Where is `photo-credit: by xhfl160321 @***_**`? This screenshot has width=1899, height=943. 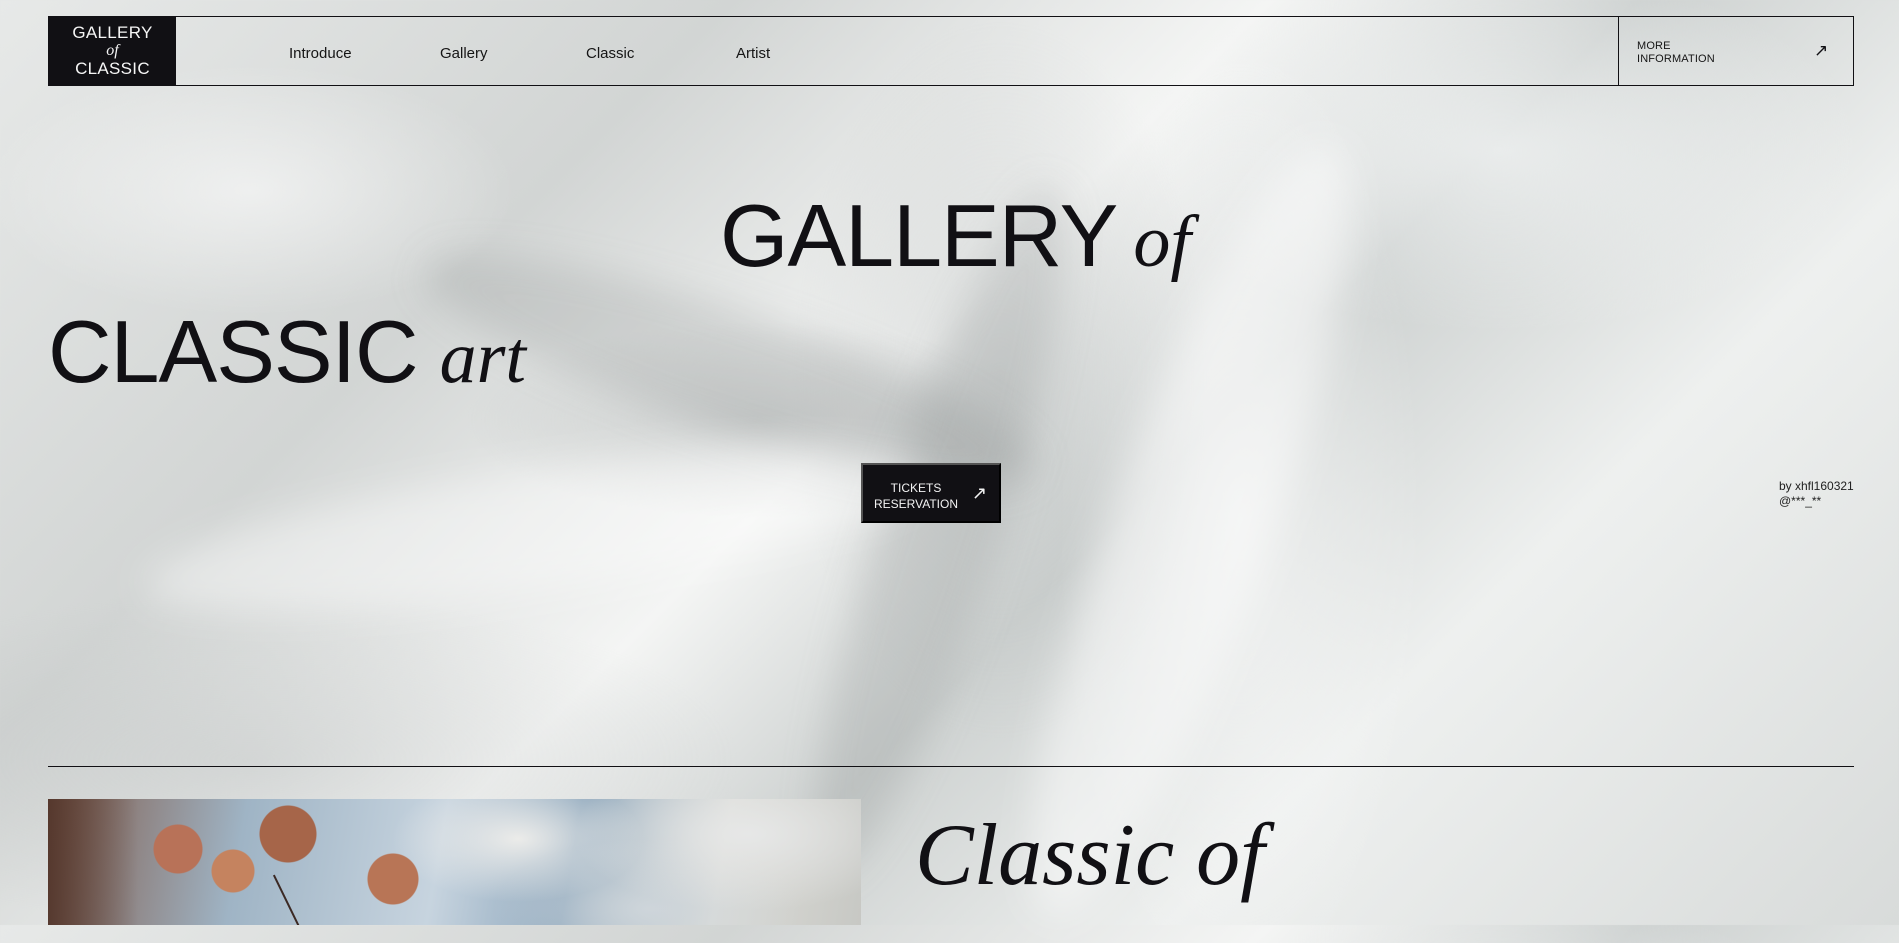
photo-credit: by xhfl160321 @***_** is located at coordinates (1816, 494).